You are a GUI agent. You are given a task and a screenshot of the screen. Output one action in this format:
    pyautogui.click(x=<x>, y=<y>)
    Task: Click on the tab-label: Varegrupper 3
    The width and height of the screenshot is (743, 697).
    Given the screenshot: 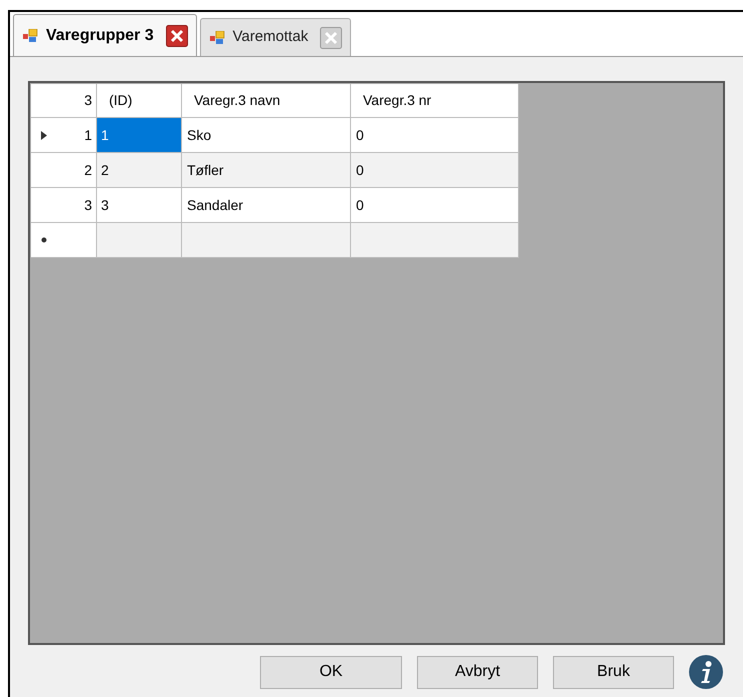 What is the action you would take?
    pyautogui.click(x=100, y=36)
    